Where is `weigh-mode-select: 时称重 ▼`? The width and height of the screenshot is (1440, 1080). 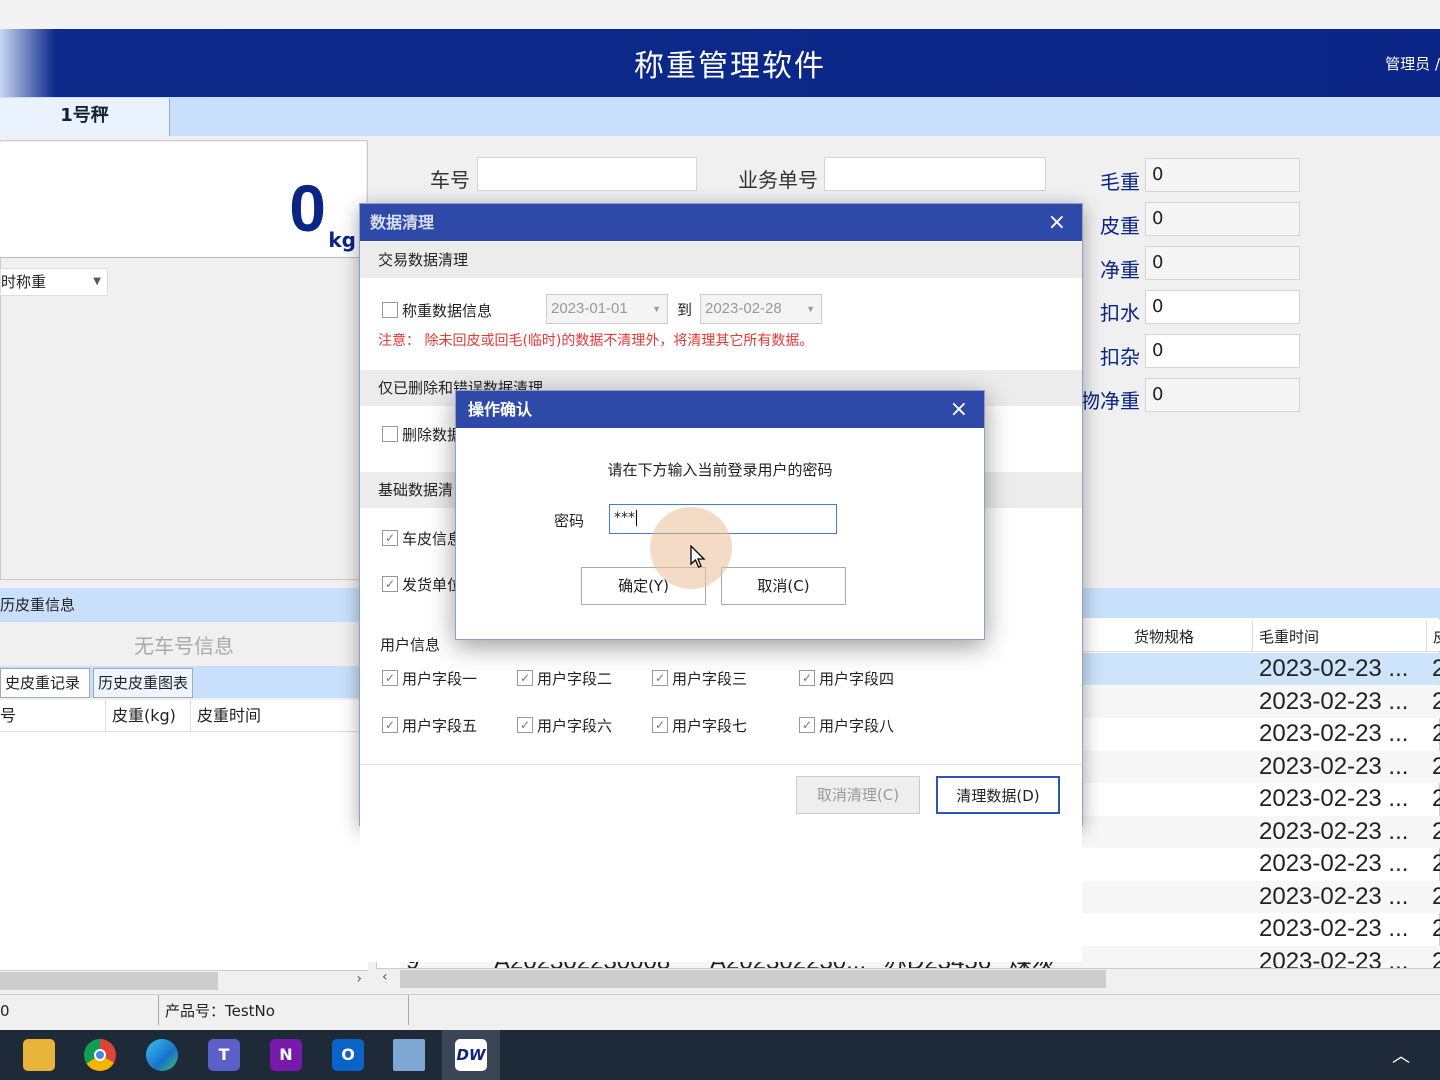 weigh-mode-select: 时称重 ▼ is located at coordinates (54, 282).